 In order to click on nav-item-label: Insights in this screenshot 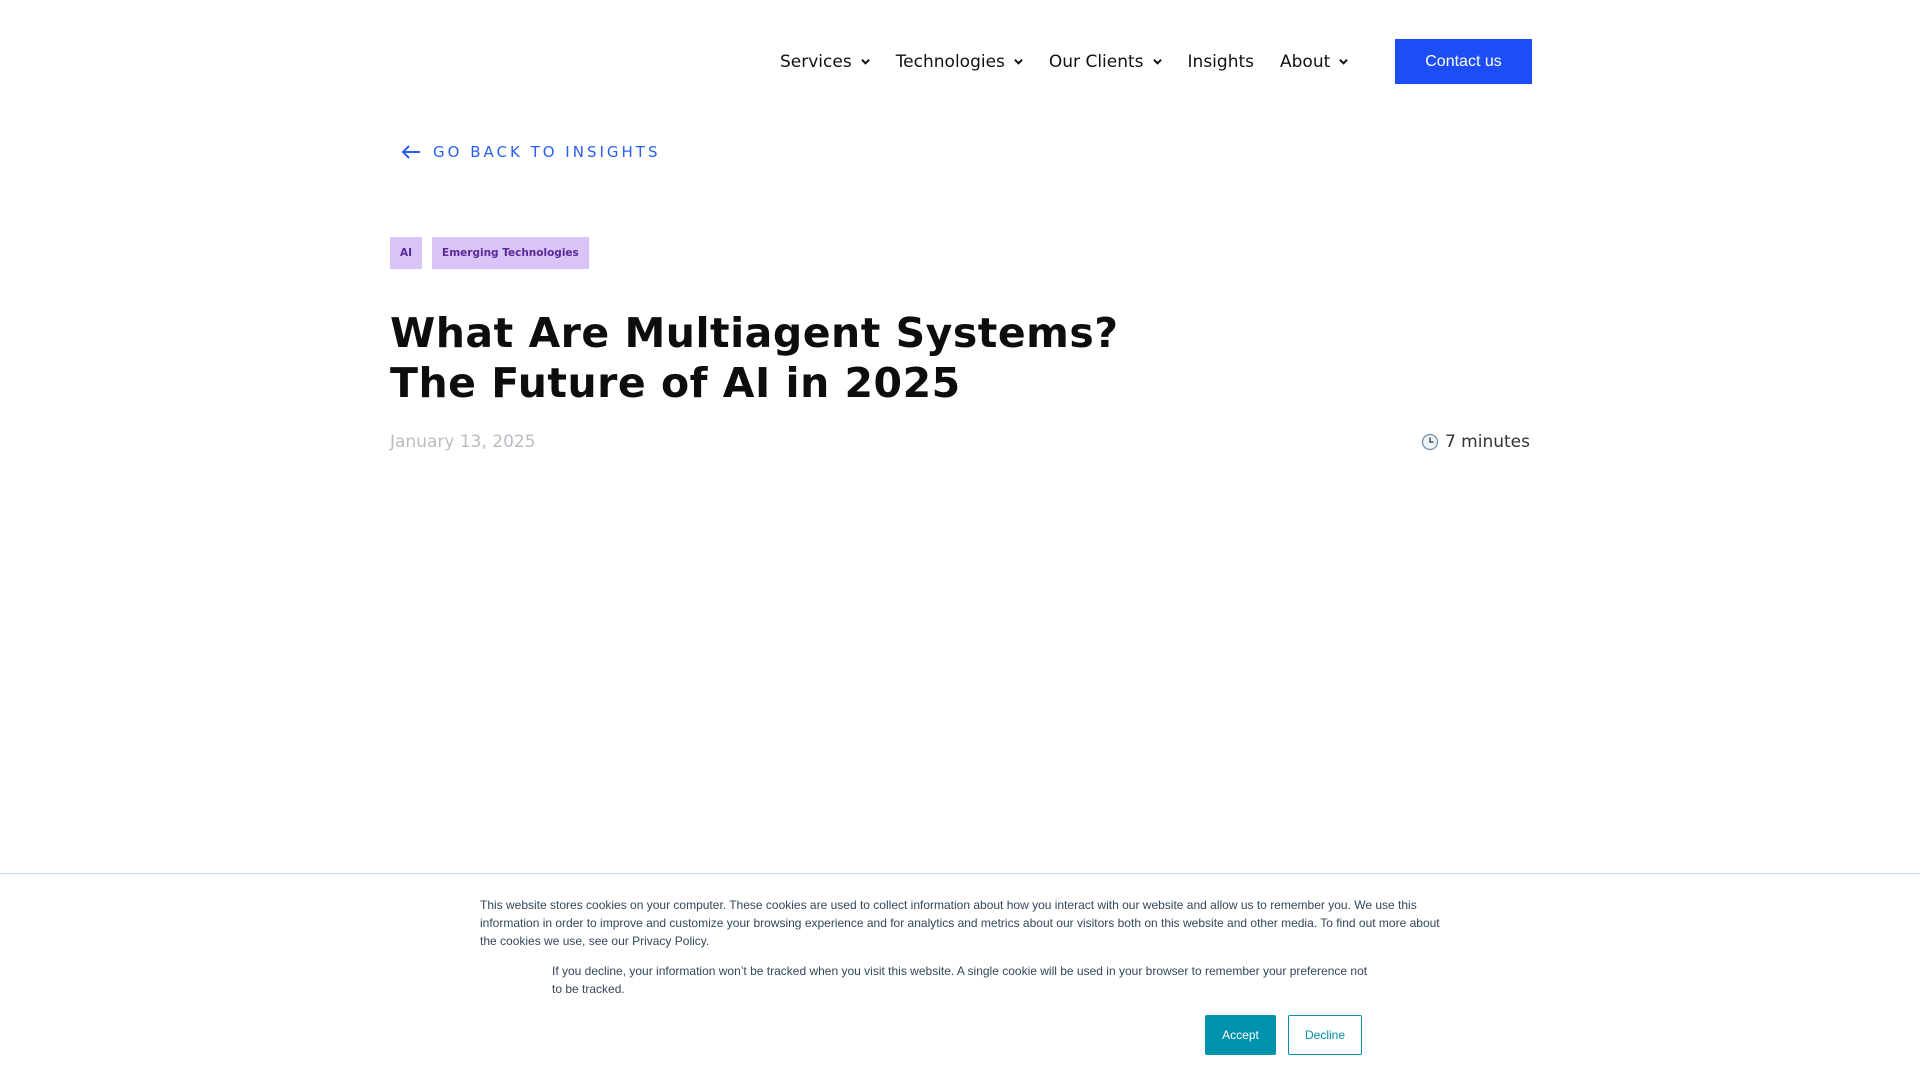, I will do `click(1220, 61)`.